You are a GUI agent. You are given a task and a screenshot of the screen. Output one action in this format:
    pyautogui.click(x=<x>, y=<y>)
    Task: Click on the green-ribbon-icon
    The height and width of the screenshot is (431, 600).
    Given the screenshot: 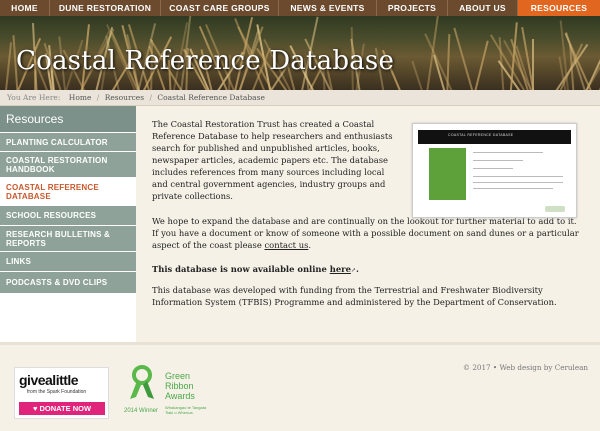 What is the action you would take?
    pyautogui.click(x=142, y=382)
    